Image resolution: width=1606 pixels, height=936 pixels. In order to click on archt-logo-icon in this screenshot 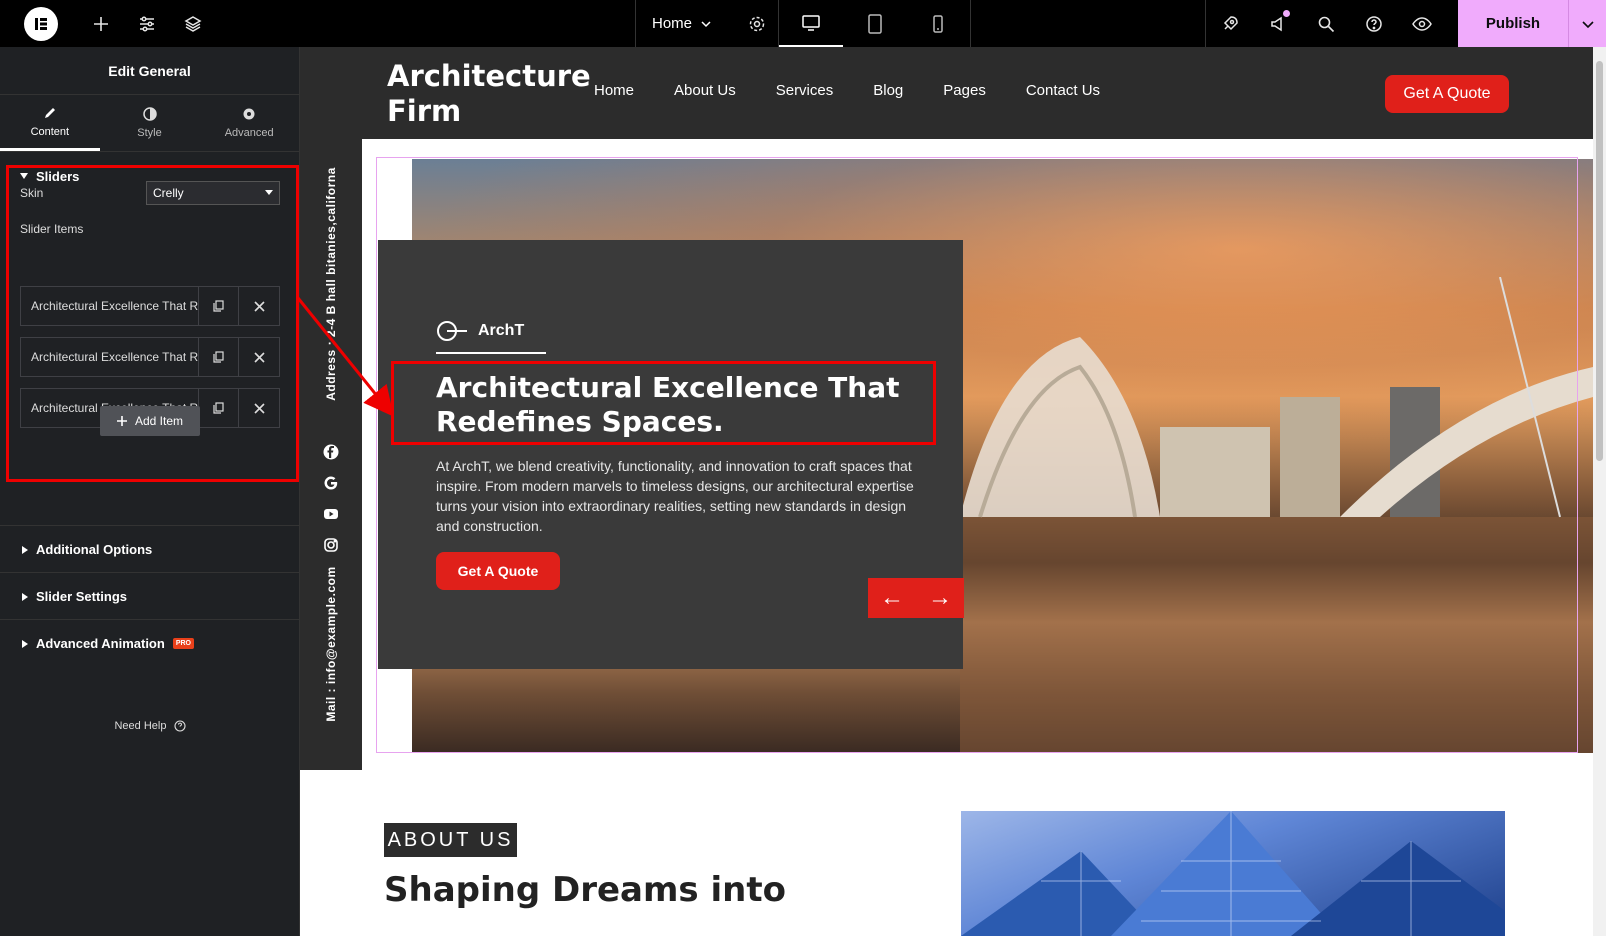, I will do `click(452, 331)`.